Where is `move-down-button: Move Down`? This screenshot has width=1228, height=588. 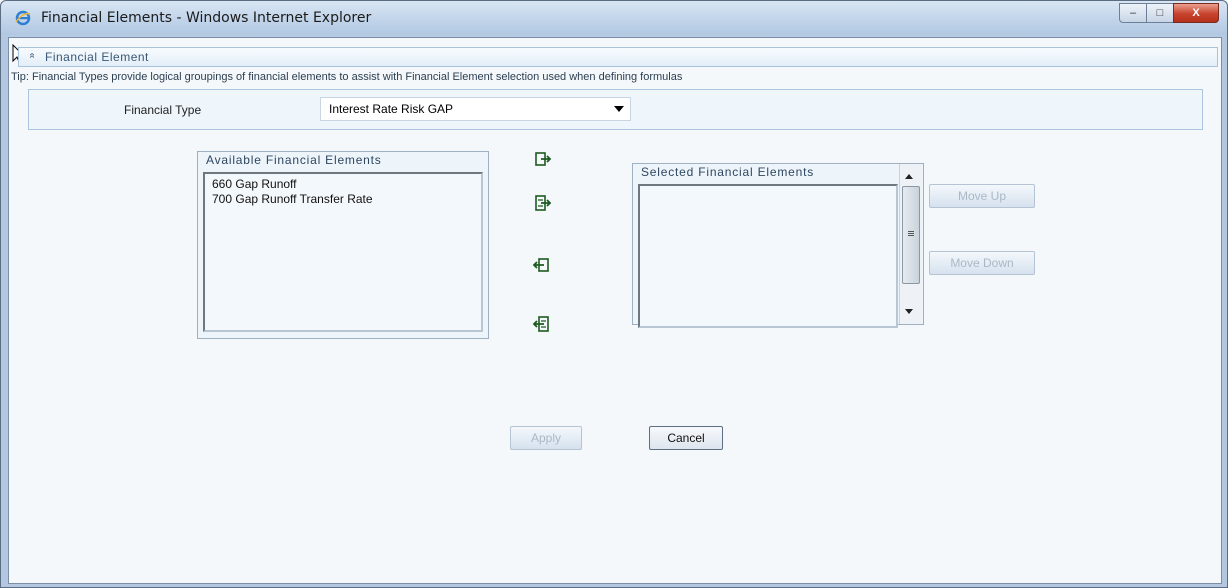
move-down-button: Move Down is located at coordinates (982, 263).